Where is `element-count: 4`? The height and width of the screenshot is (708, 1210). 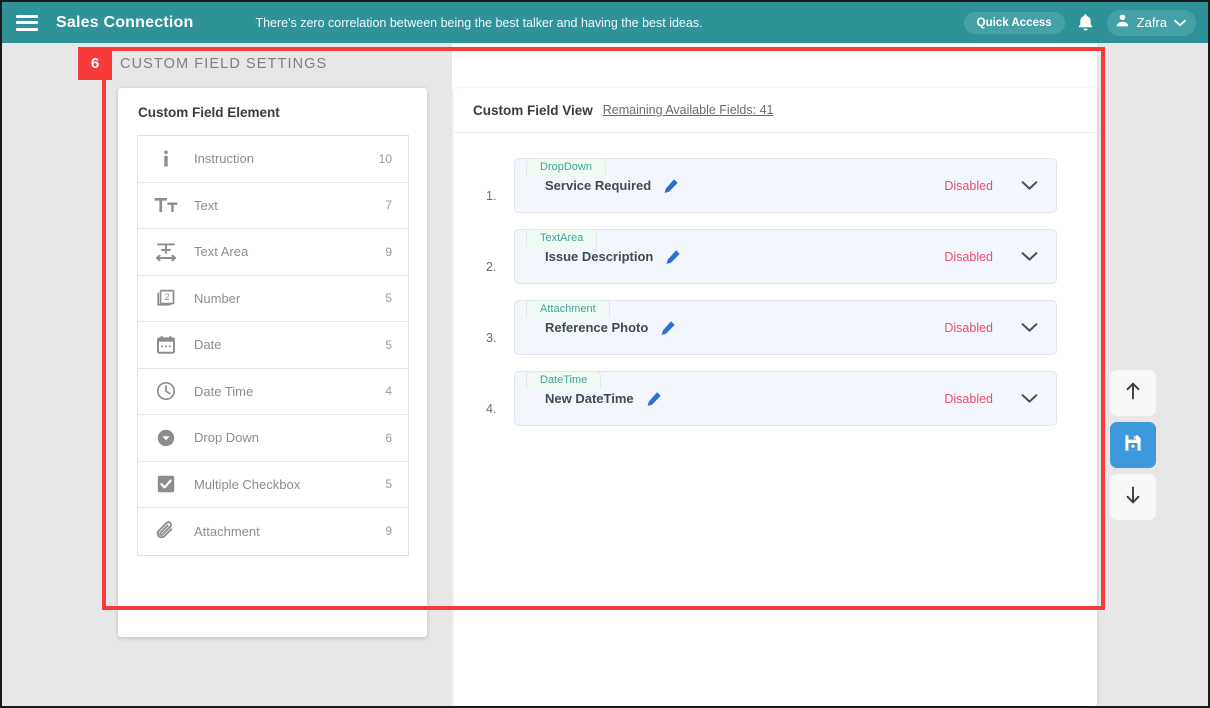
element-count: 4 is located at coordinates (388, 391).